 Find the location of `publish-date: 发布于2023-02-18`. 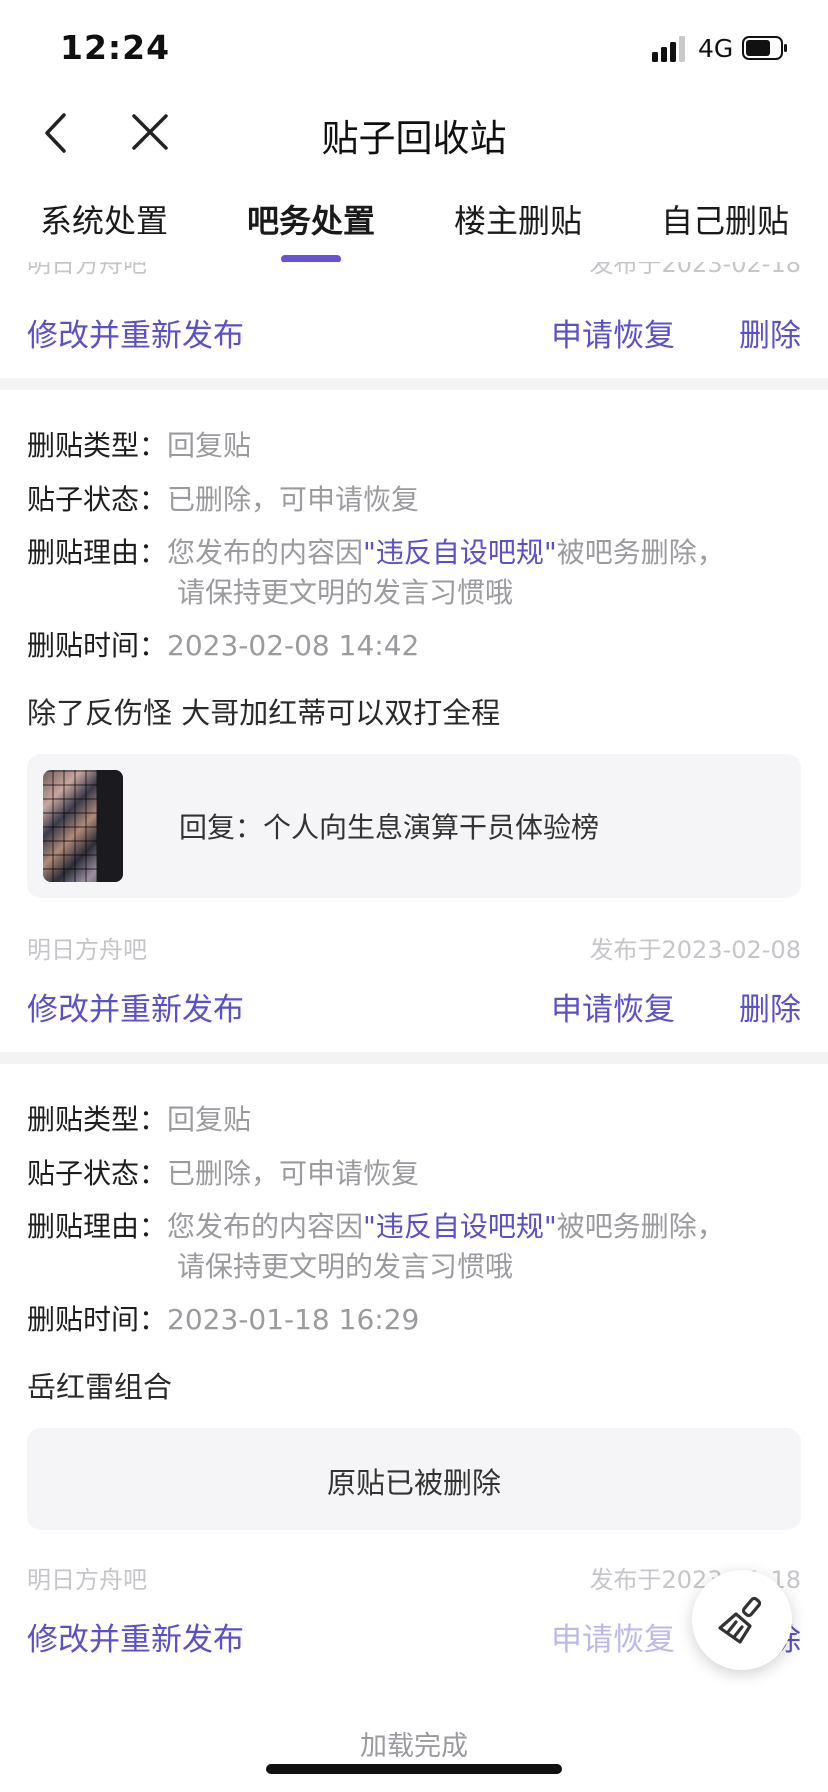

publish-date: 发布于2023-02-18 is located at coordinates (695, 270).